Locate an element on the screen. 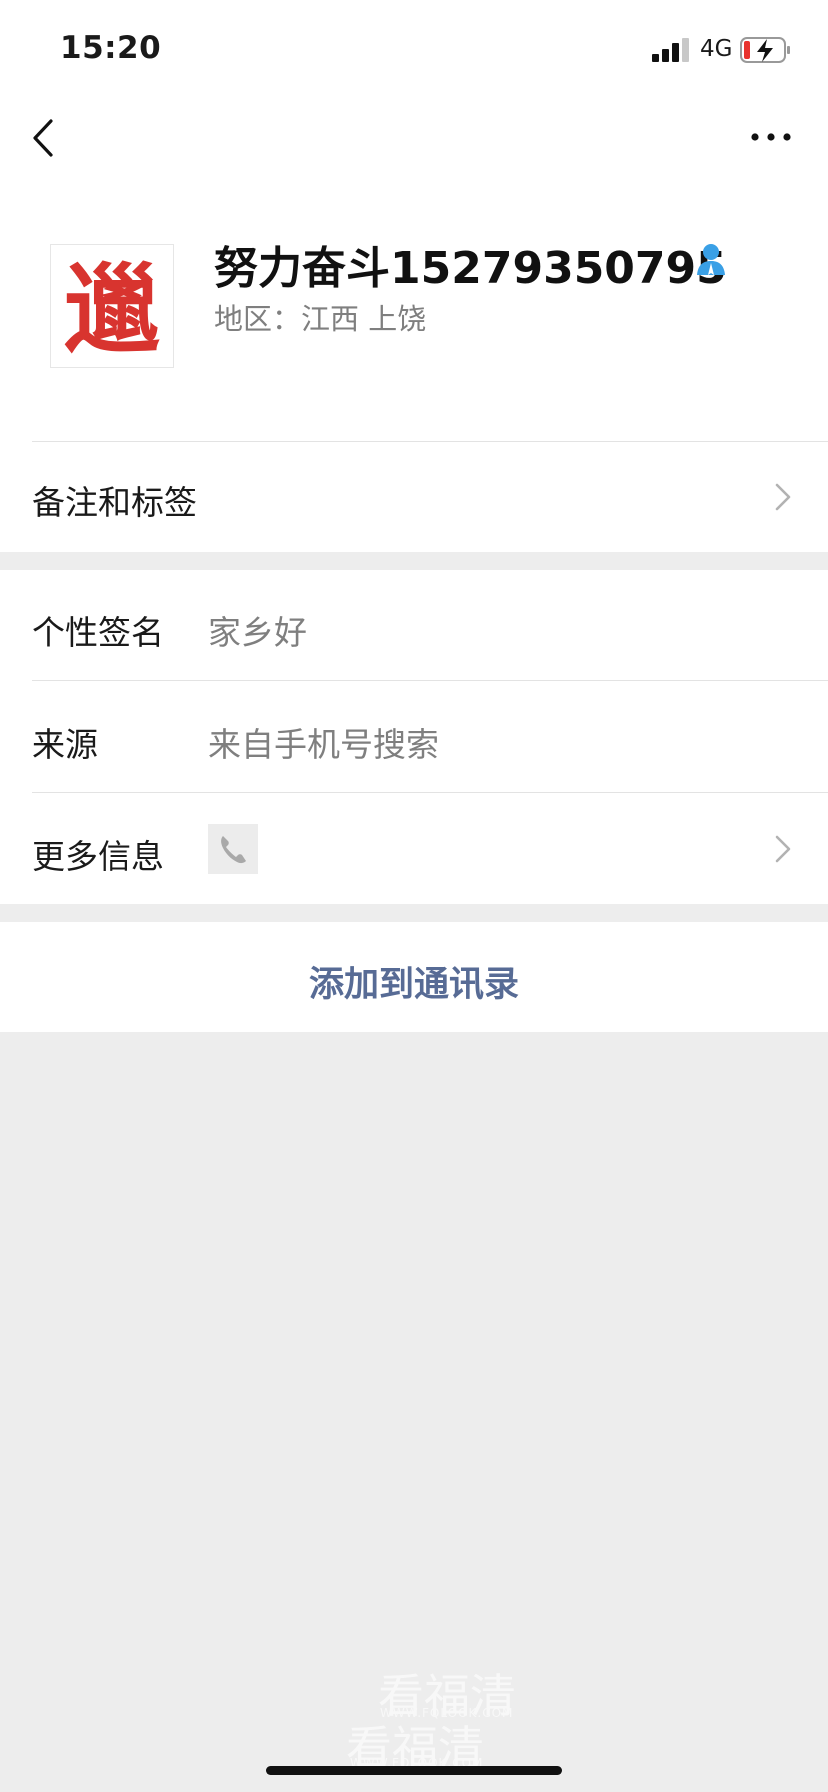 This screenshot has height=1792, width=828. svg-text: 邋 is located at coordinates (112, 309).